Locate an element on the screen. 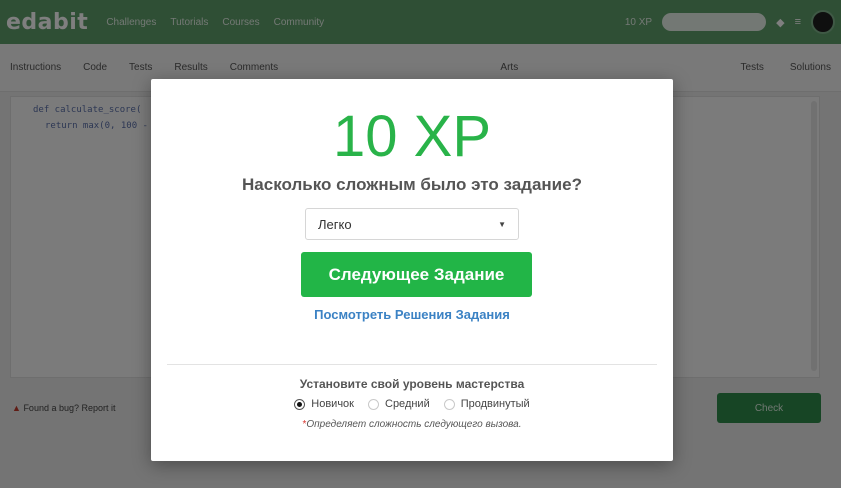  next-challenge-button: Следующее Задание is located at coordinates (416, 274).